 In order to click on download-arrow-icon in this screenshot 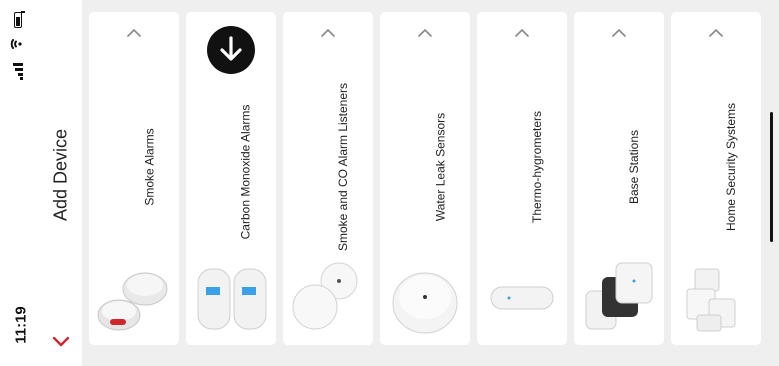, I will do `click(231, 48)`.